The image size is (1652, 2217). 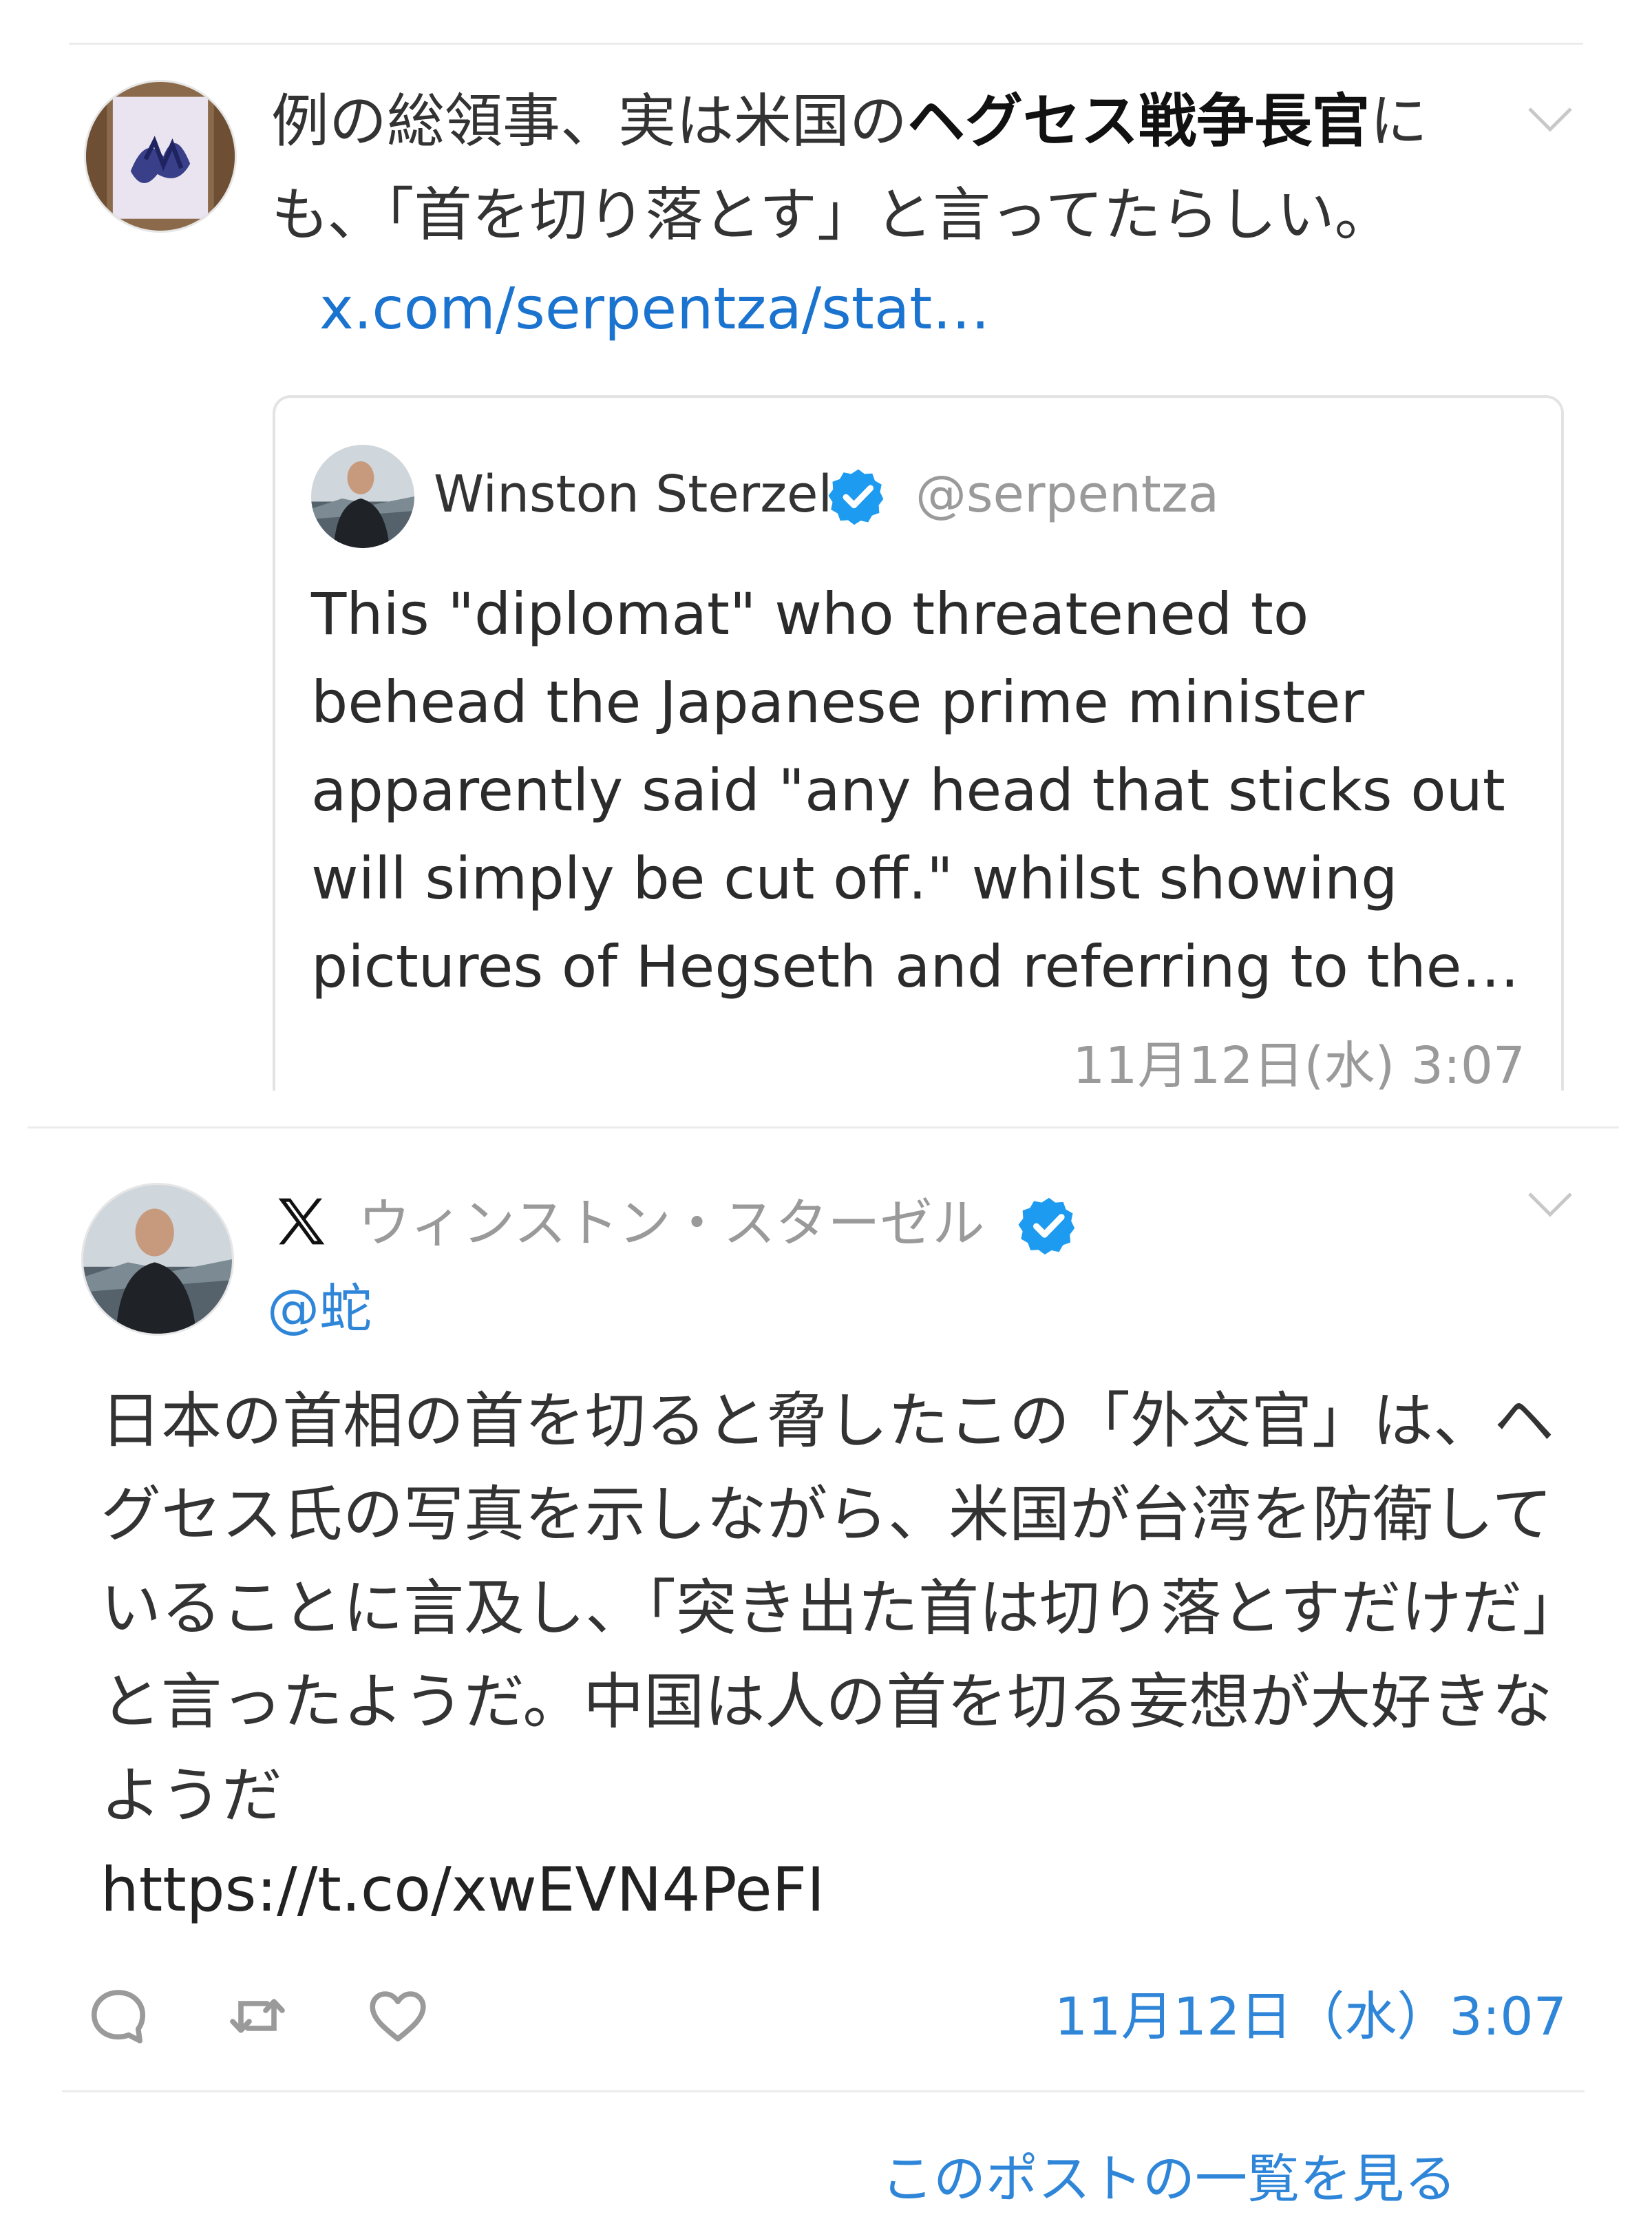 What do you see at coordinates (826, 44) in the screenshot?
I see `top-divider` at bounding box center [826, 44].